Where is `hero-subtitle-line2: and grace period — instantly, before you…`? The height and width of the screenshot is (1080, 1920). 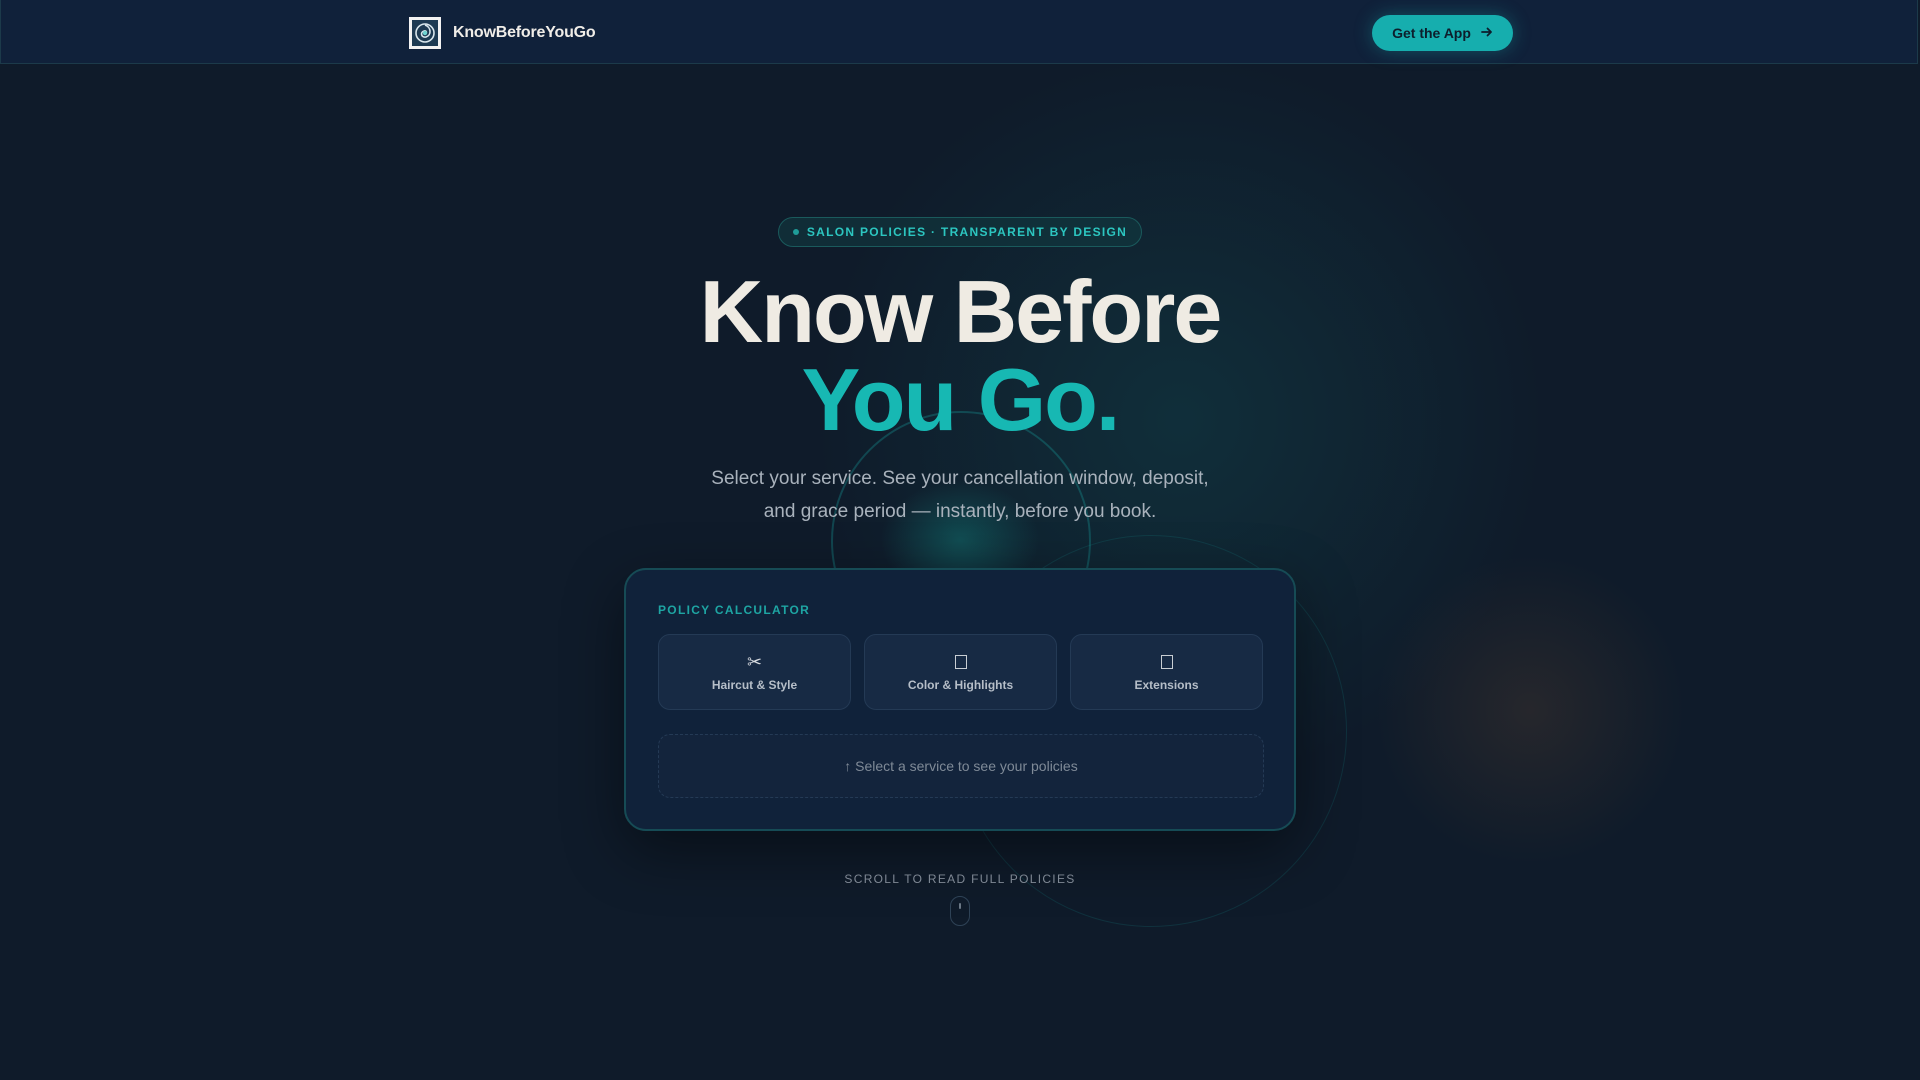
hero-subtitle-line2: and grace period — instantly, before you… is located at coordinates (960, 511).